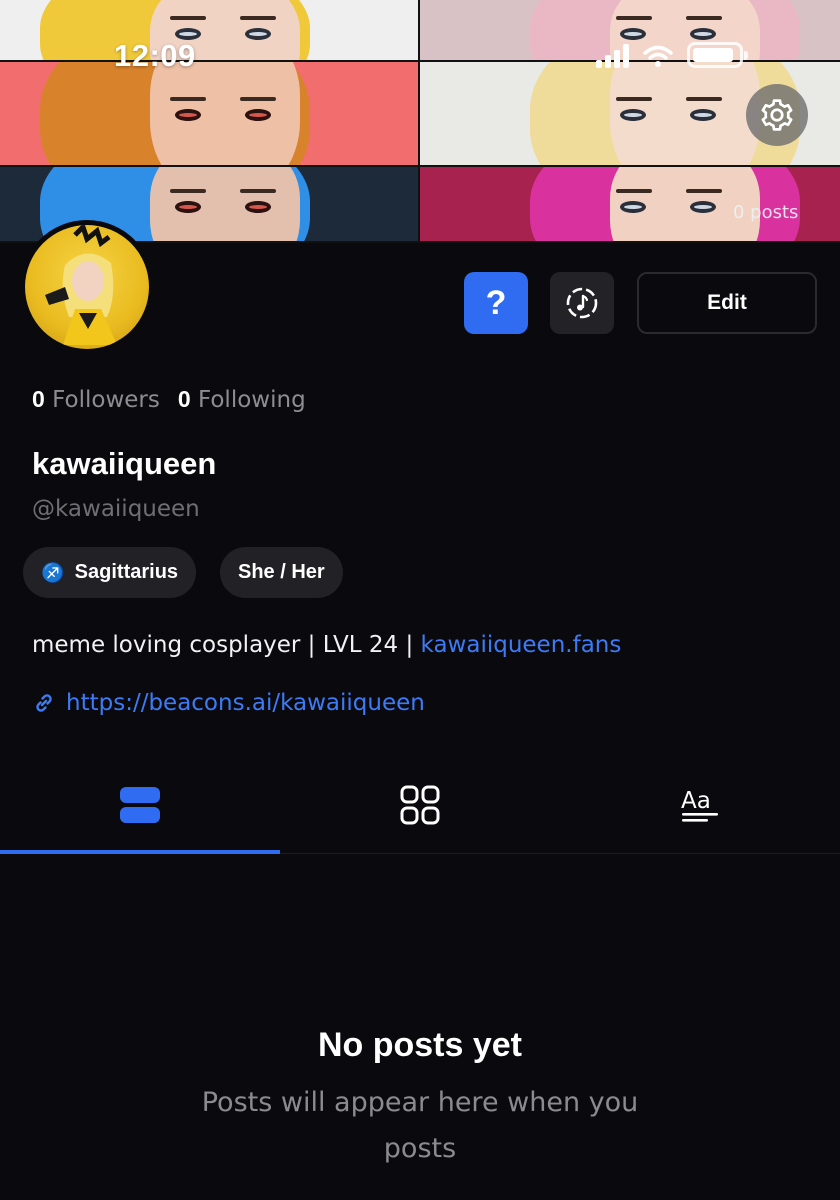 The image size is (840, 1200). I want to click on tab-grid-view, so click(420, 805).